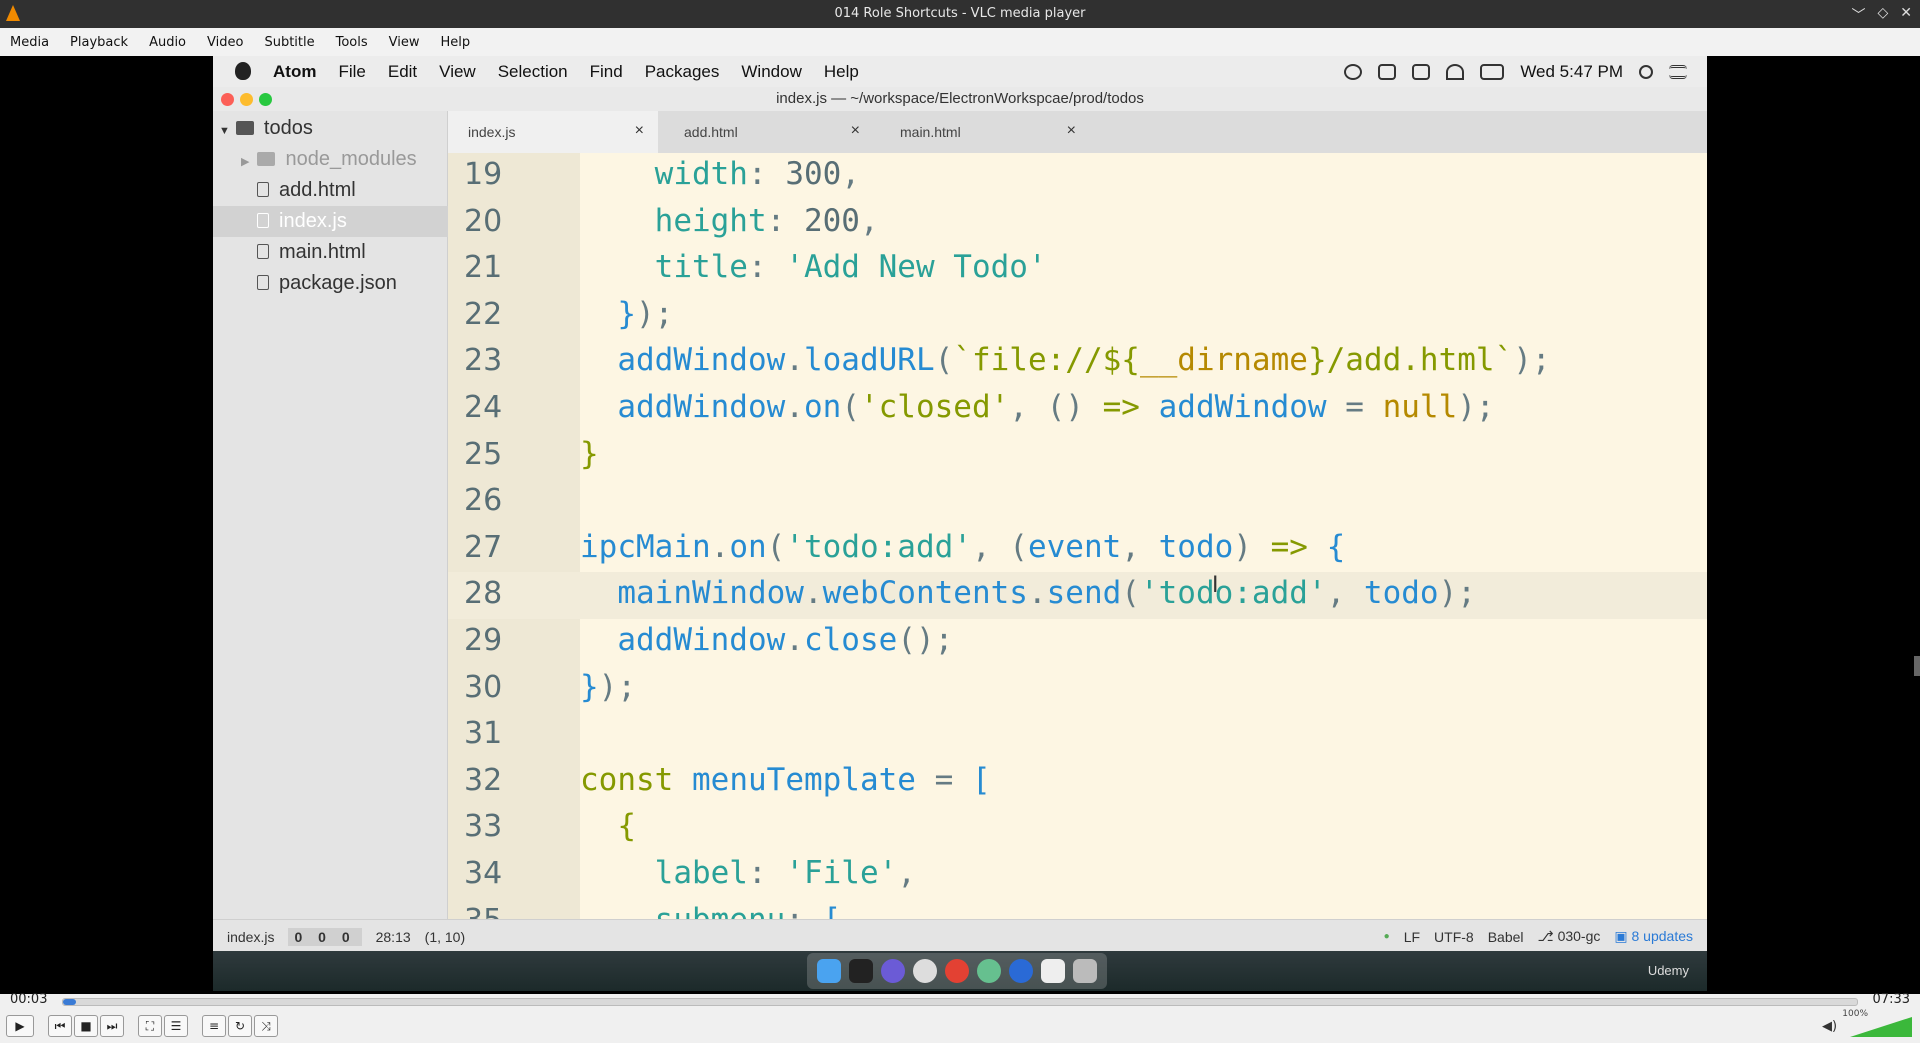  Describe the element at coordinates (1906, 15) in the screenshot. I see `close-window-button: ✕` at that location.